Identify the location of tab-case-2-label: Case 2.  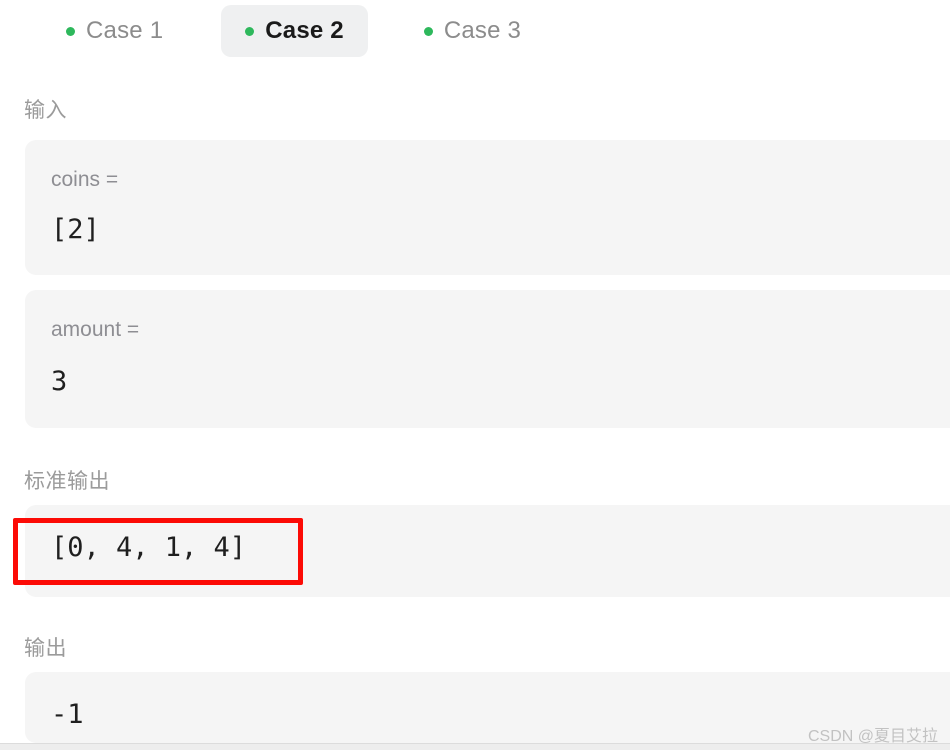
(304, 30).